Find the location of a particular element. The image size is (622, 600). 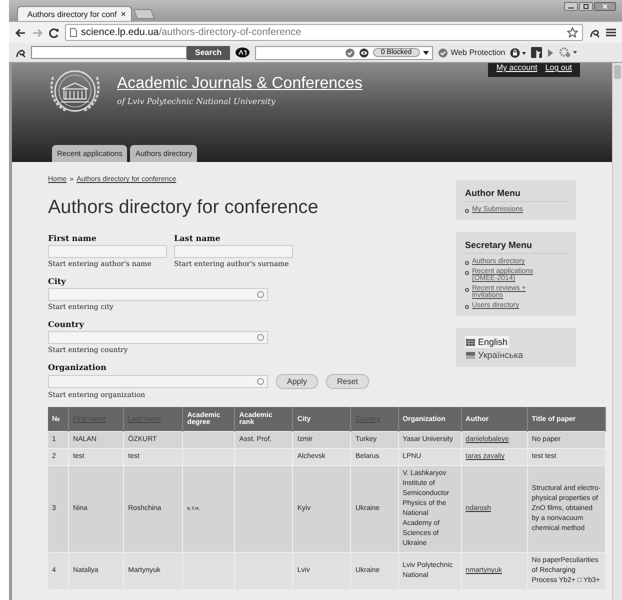

close-icon is located at coordinates (605, 6).